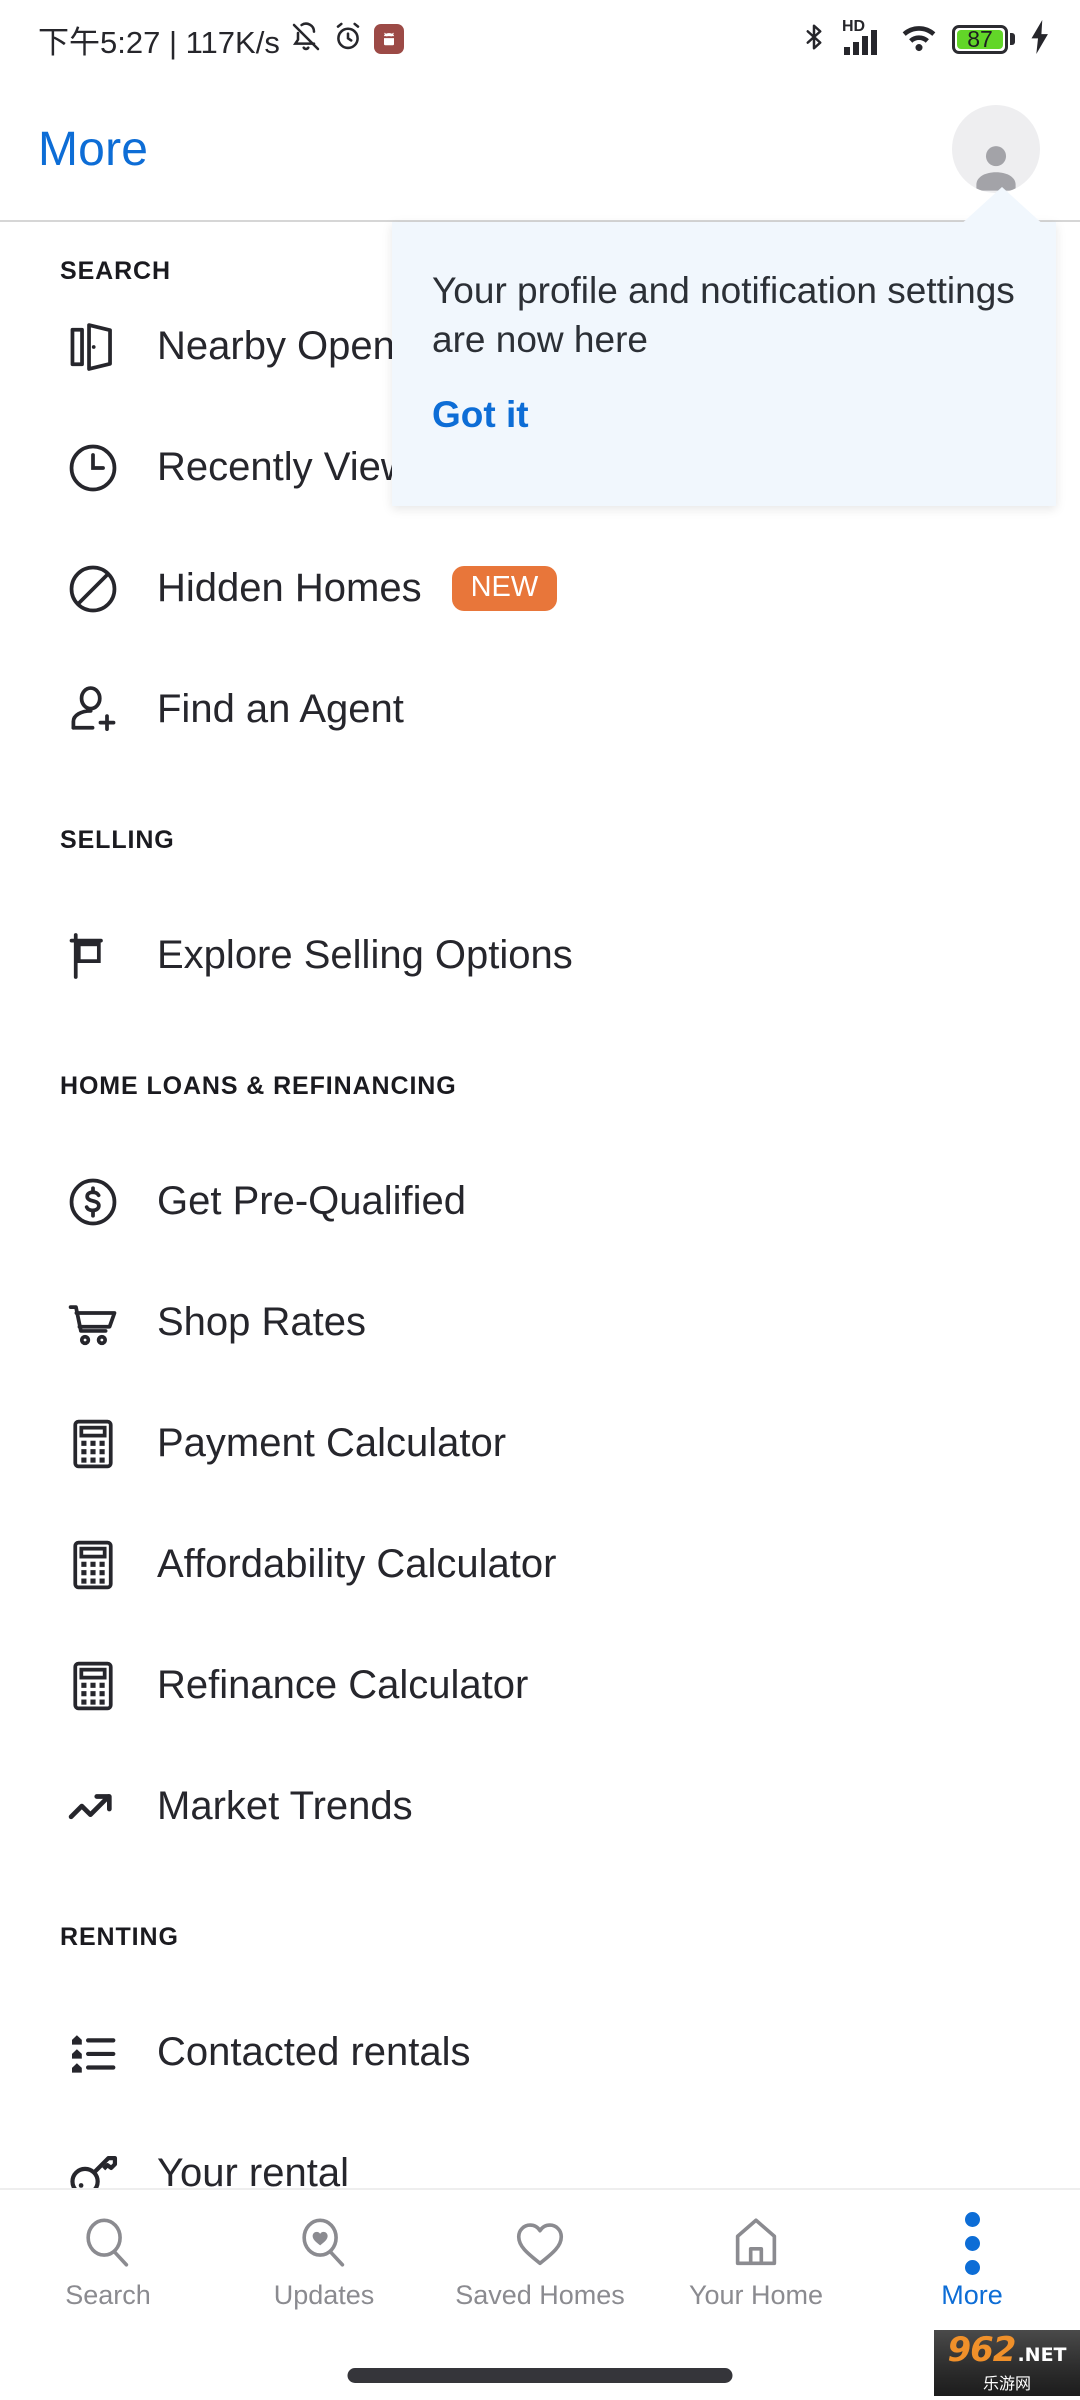 This screenshot has width=1080, height=2400. What do you see at coordinates (93, 347) in the screenshot?
I see `open-door-icon` at bounding box center [93, 347].